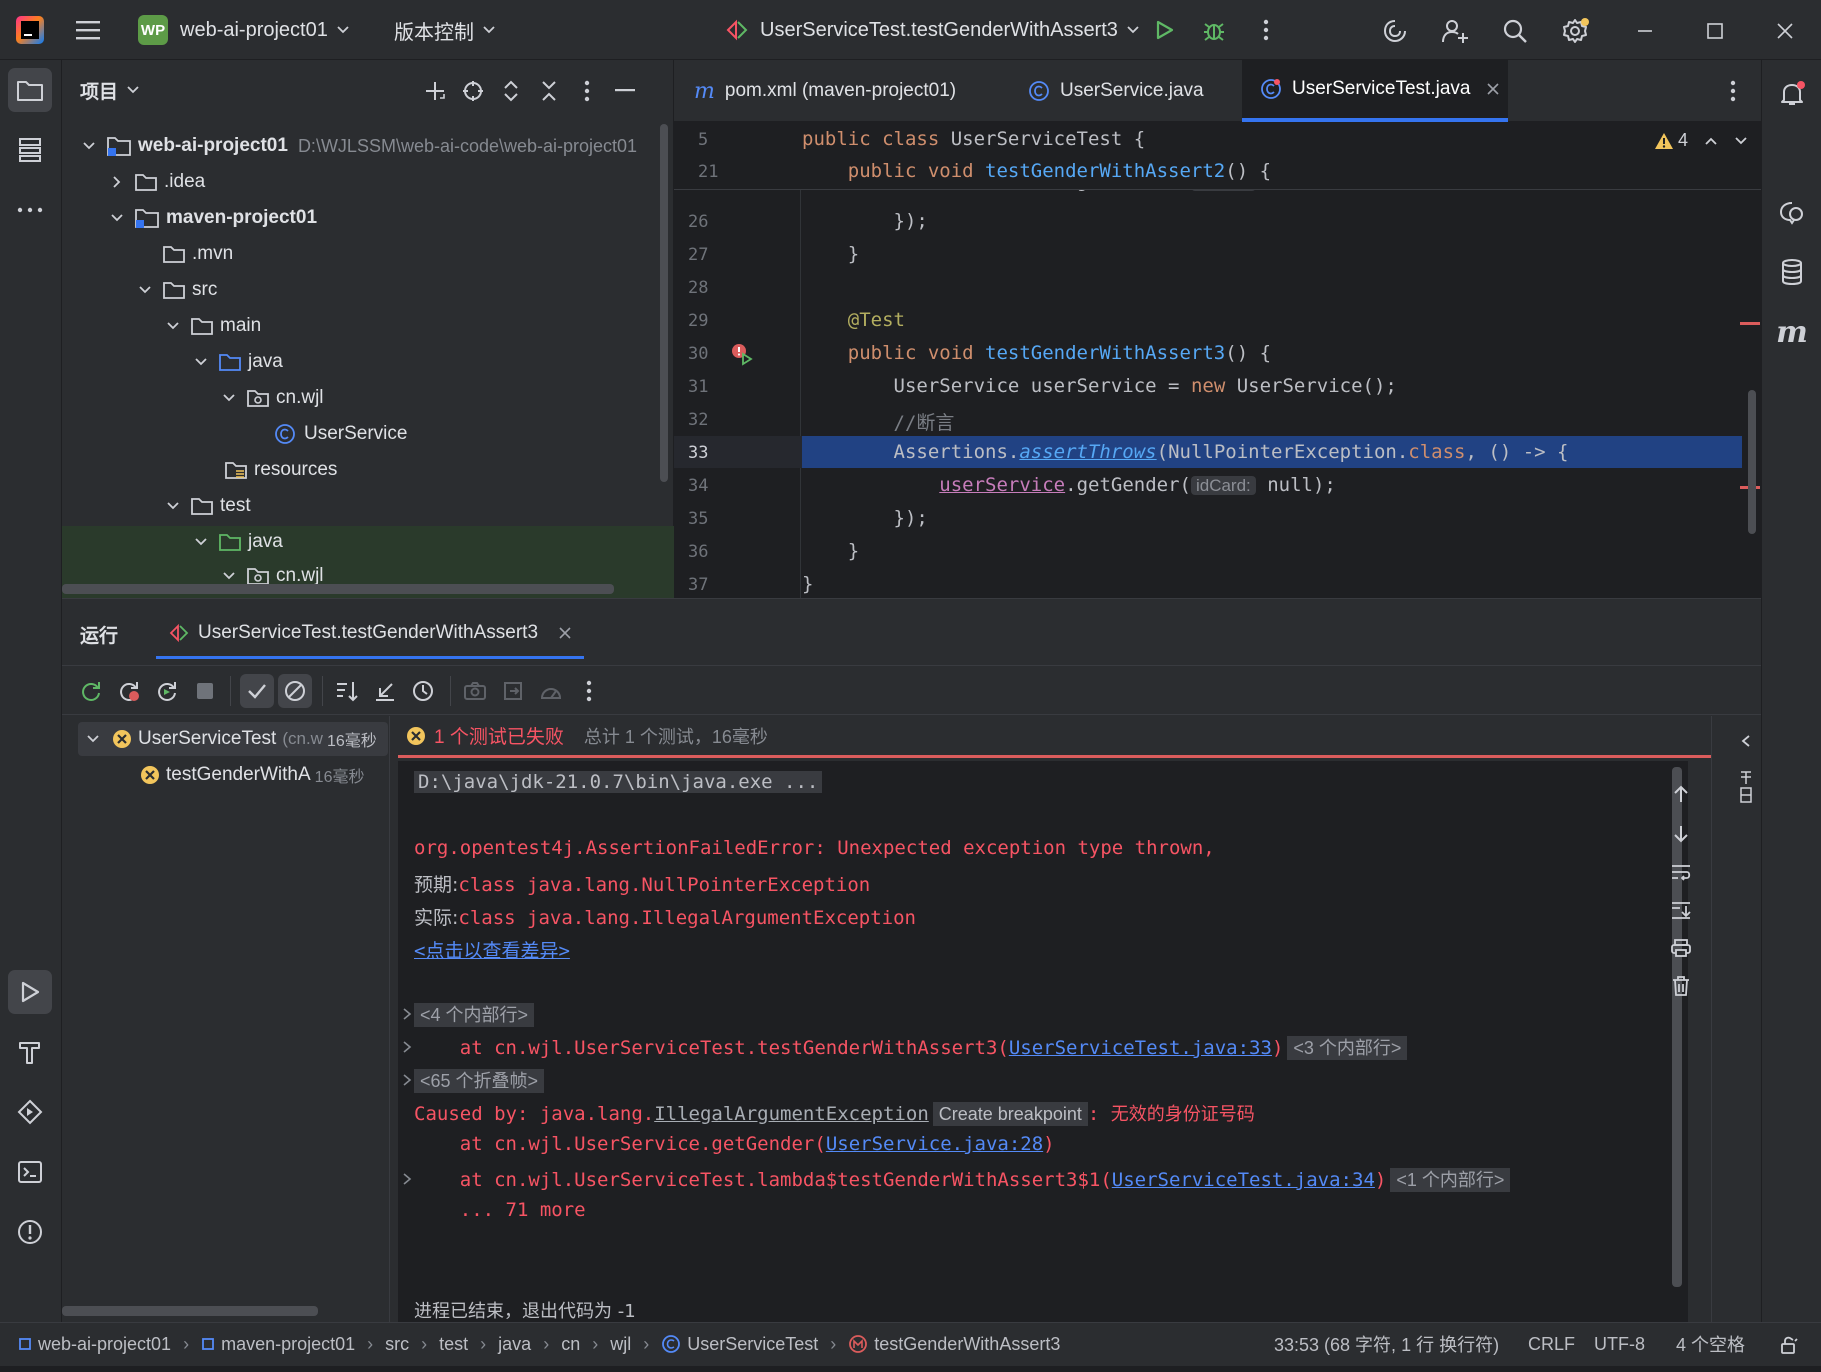  I want to click on collapse-all-icon, so click(549, 91).